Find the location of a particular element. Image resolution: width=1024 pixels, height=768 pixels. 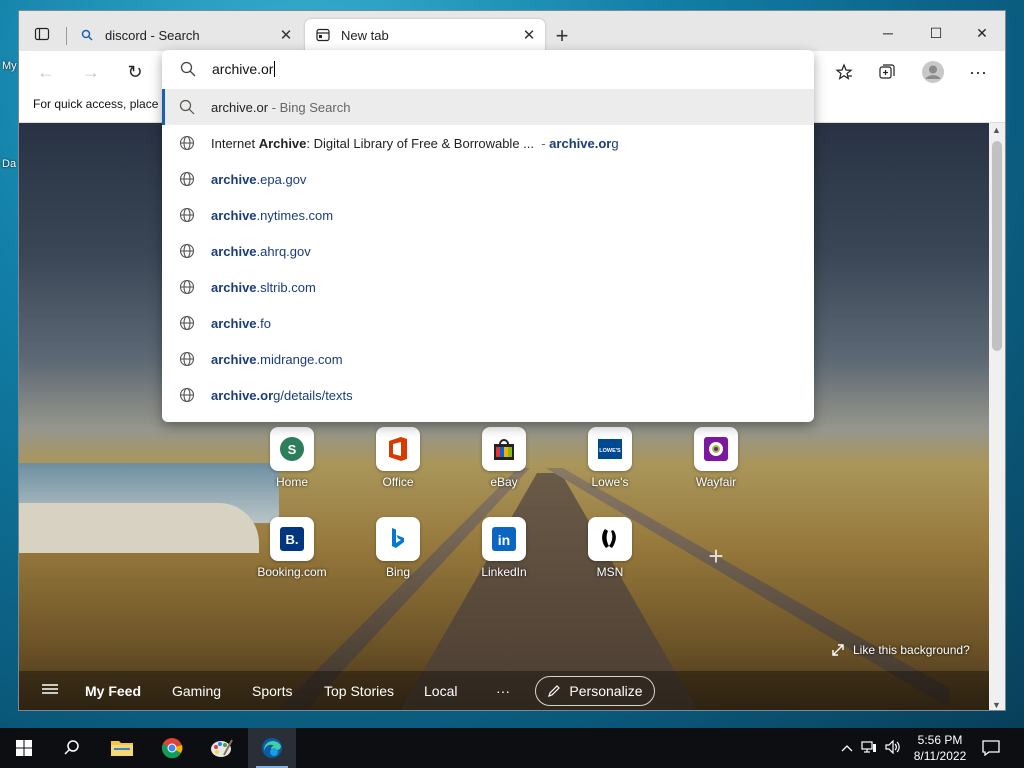

taskbar-chrome is located at coordinates (172, 748).